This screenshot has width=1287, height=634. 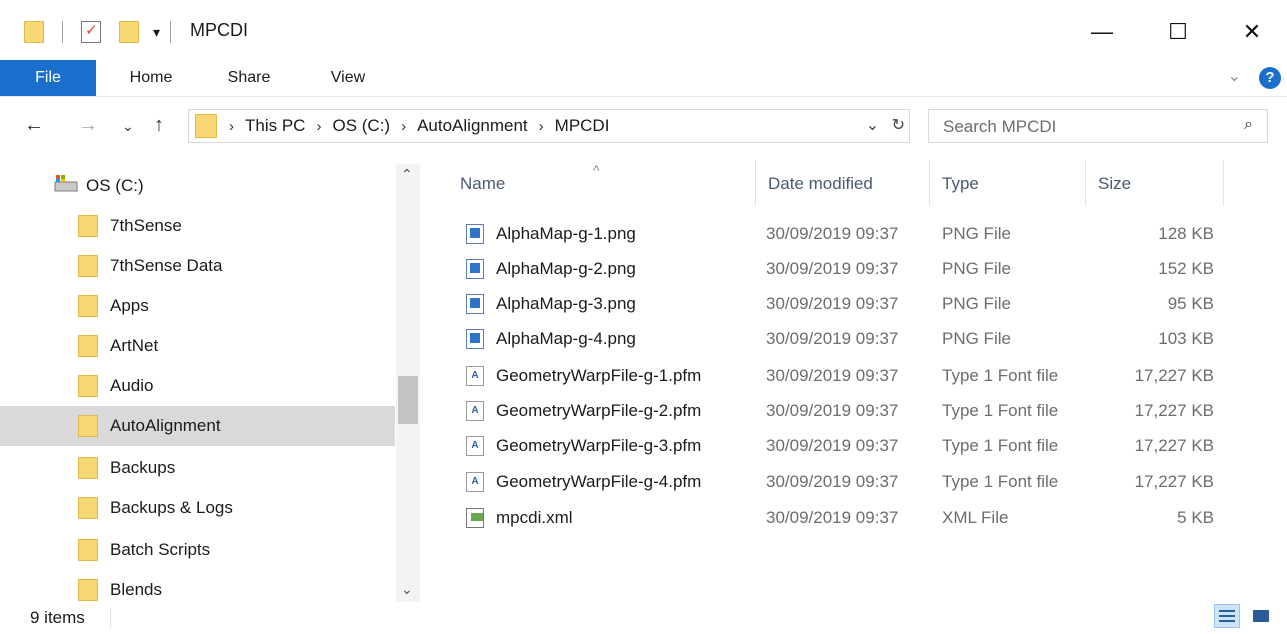 I want to click on up-button: ↑, so click(x=159, y=125).